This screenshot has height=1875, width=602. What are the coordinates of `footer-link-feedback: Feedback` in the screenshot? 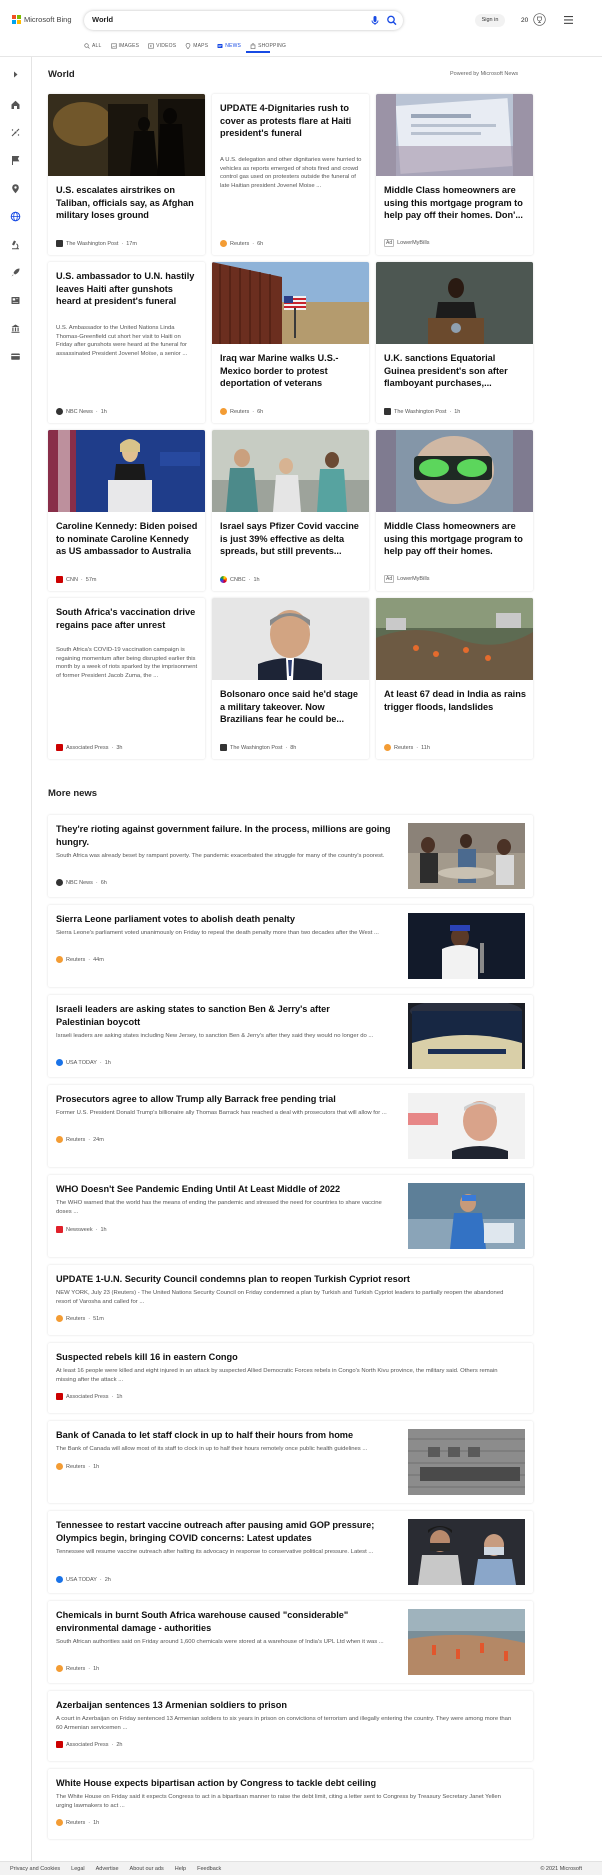 It's located at (209, 1869).